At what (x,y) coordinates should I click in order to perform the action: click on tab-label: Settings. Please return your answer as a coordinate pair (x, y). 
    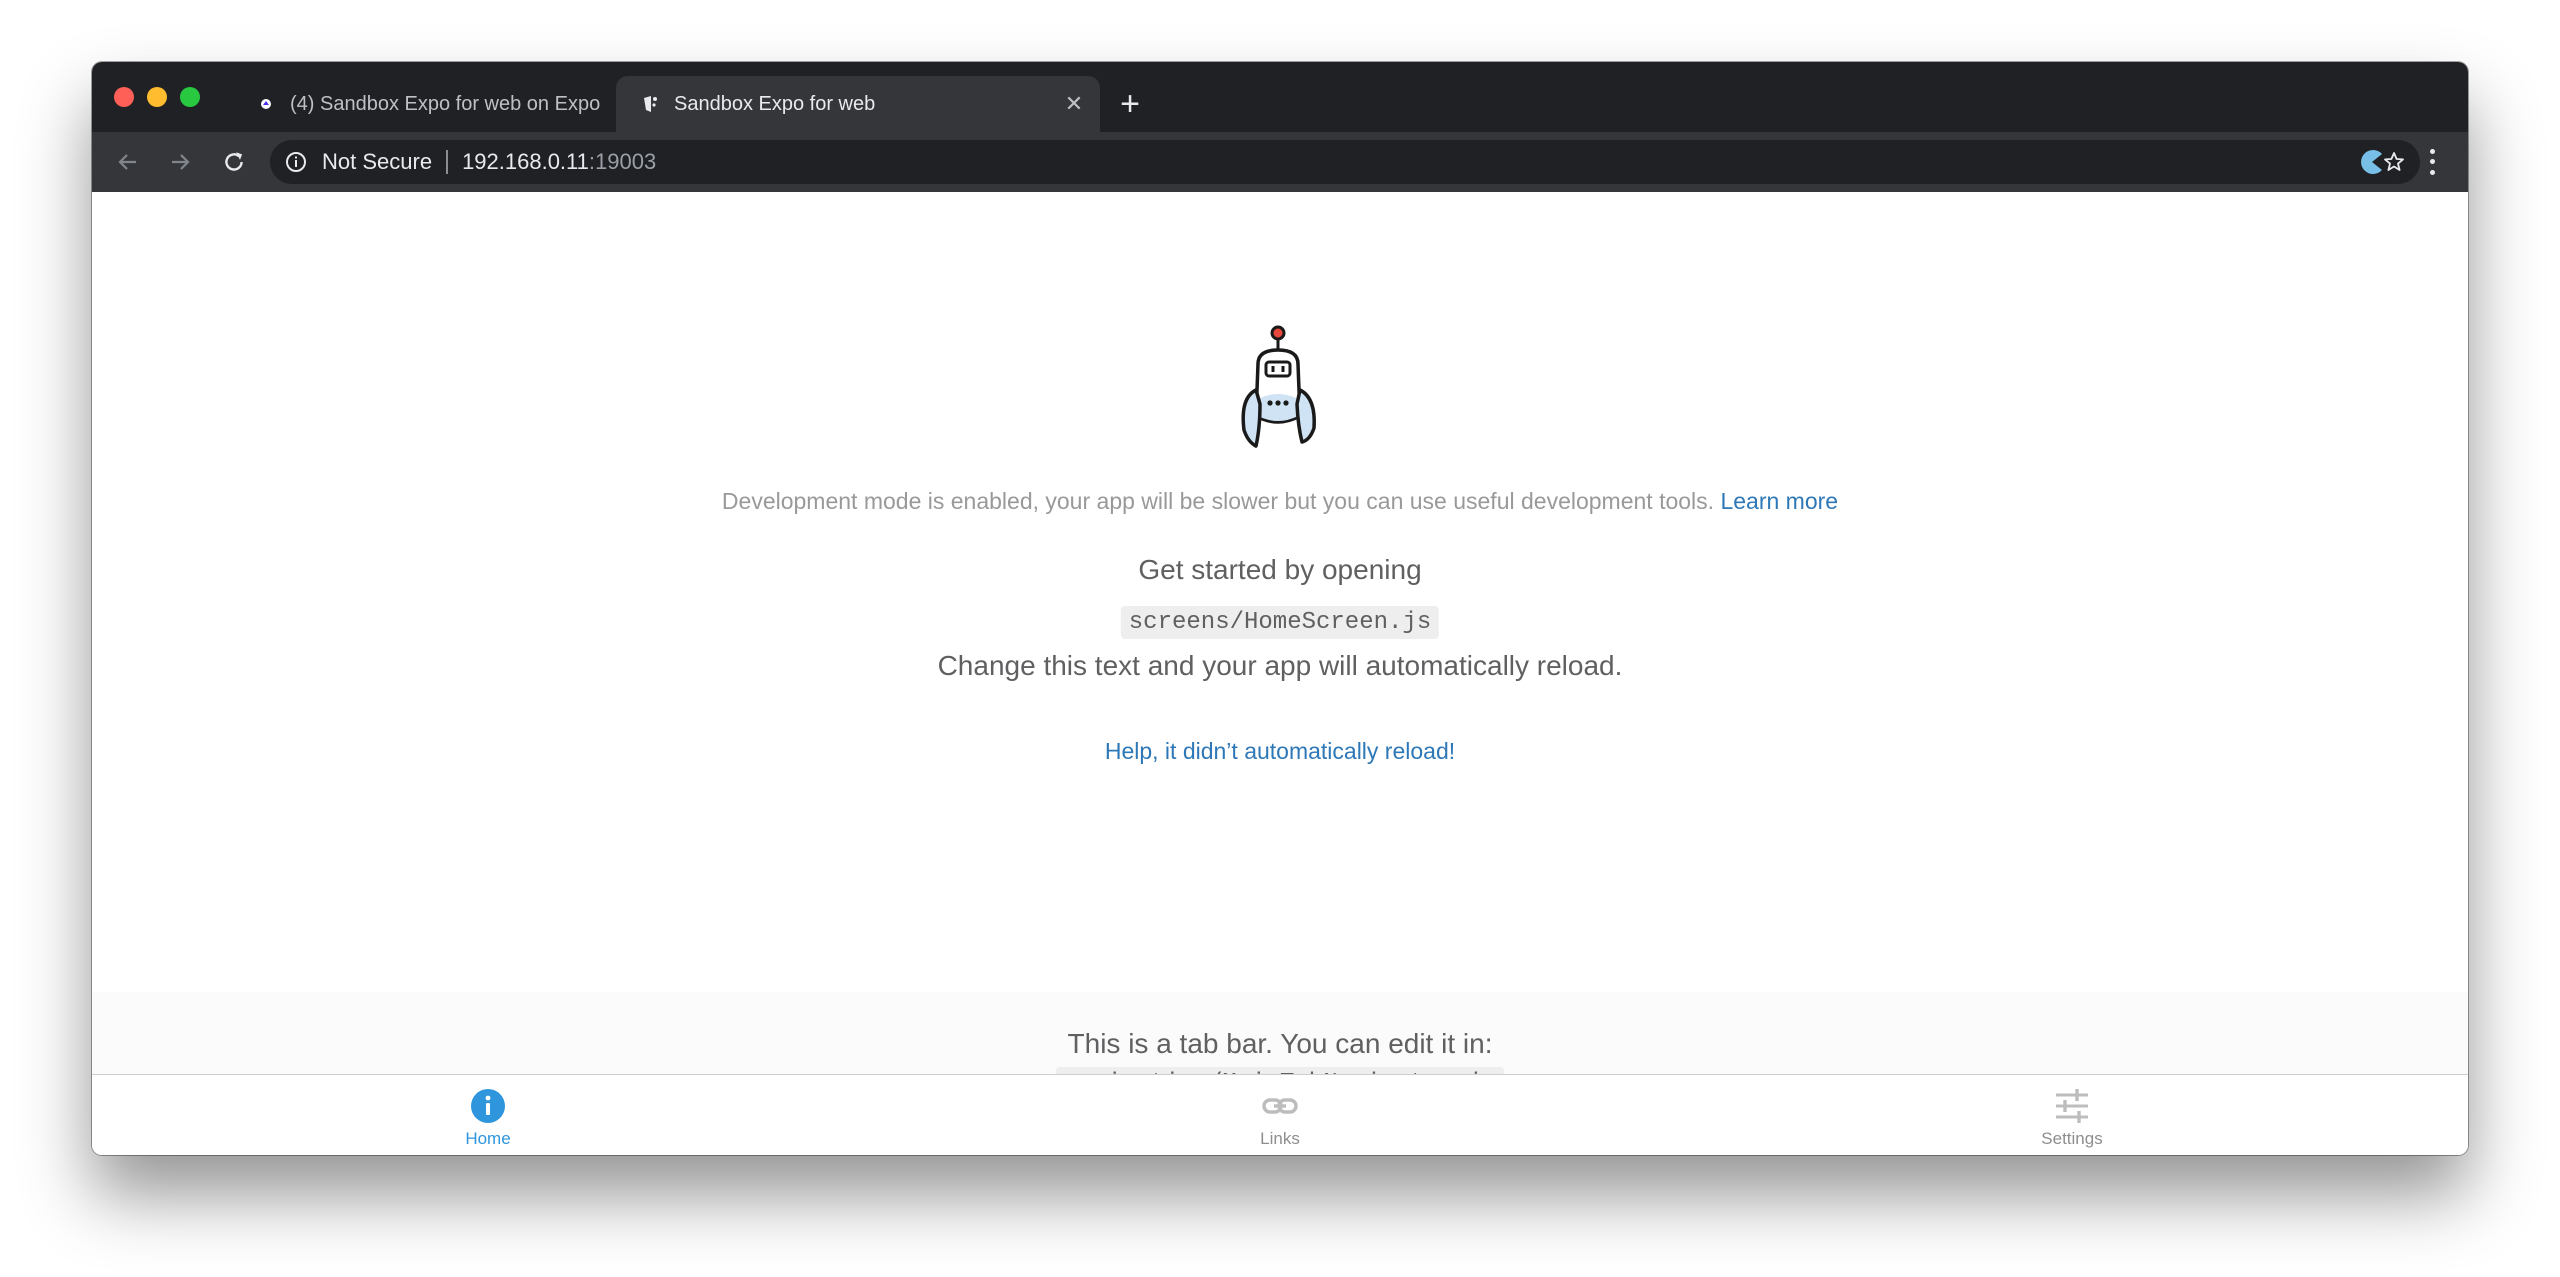
    Looking at the image, I should click on (2072, 1138).